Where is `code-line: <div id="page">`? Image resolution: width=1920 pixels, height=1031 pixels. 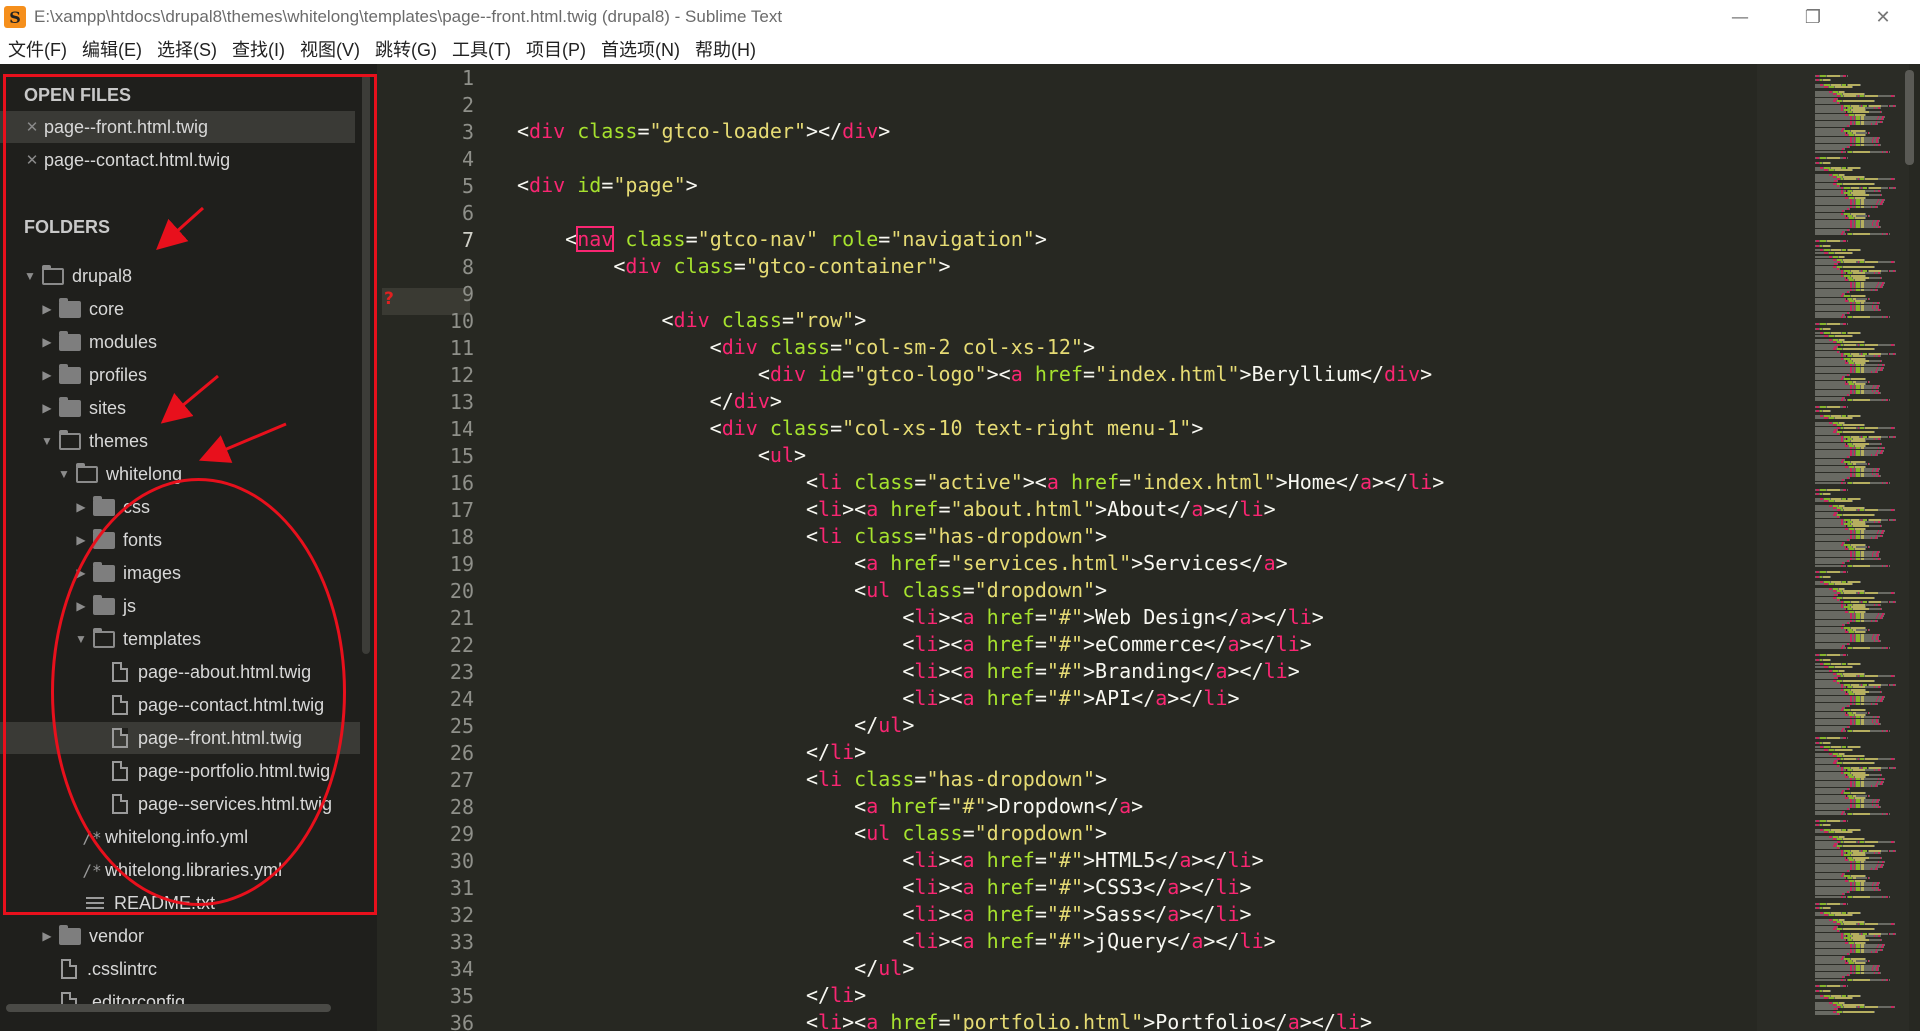
code-line: <div id="page"> is located at coordinates (607, 185).